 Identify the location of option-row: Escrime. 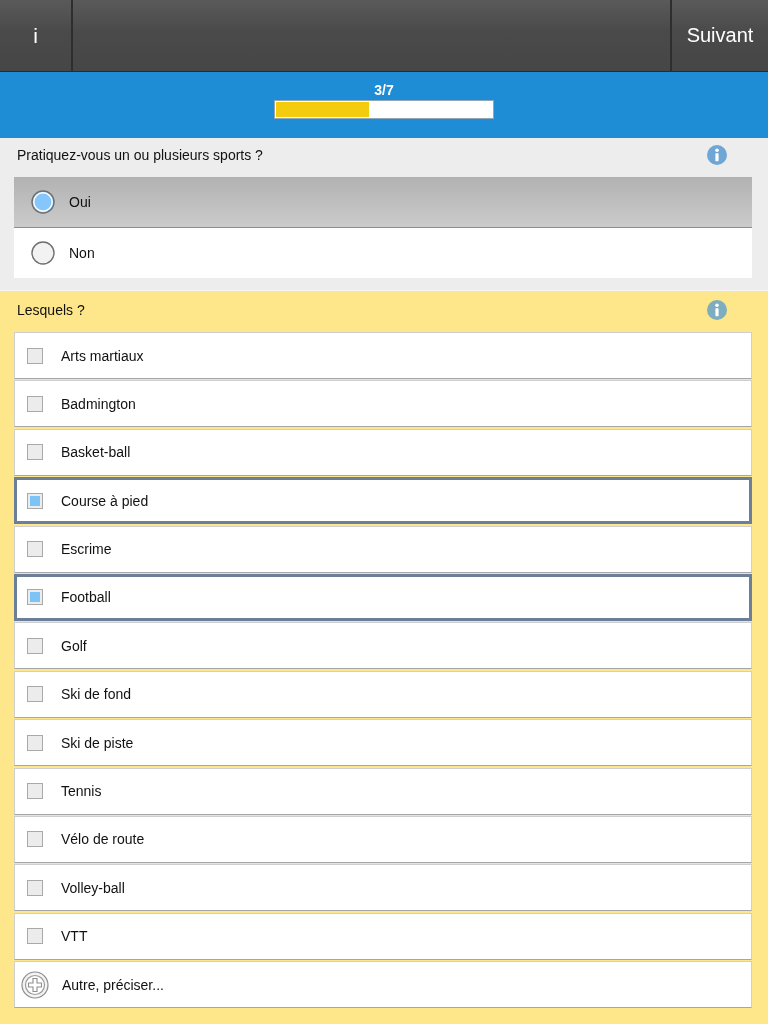
(383, 549).